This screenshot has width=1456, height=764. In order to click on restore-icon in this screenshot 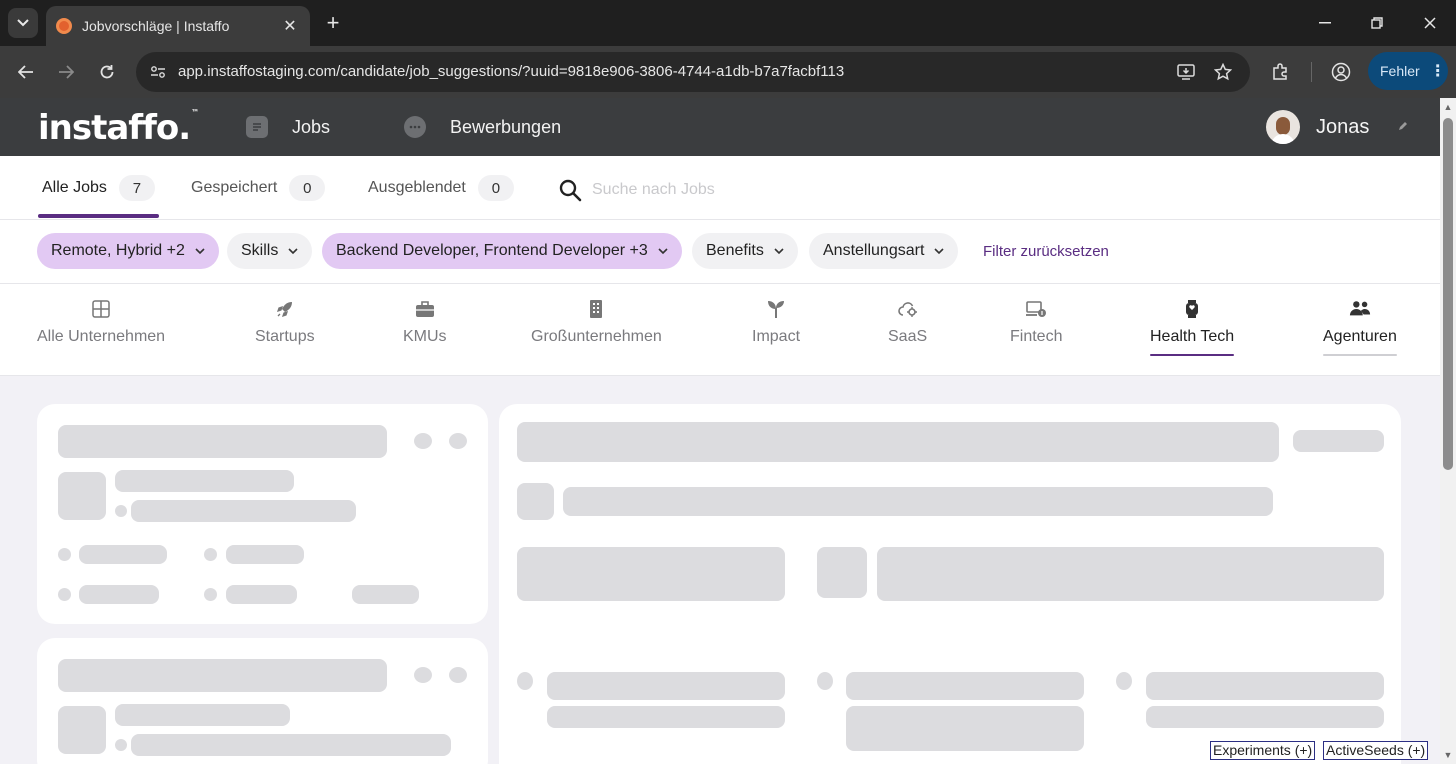, I will do `click(1377, 23)`.